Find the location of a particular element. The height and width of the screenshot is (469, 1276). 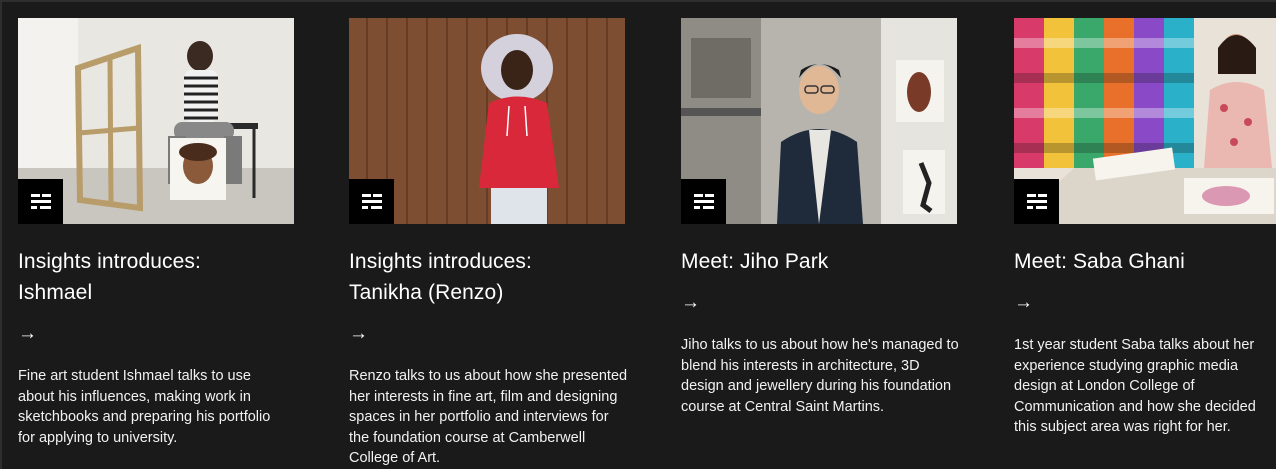

card-title: Meet: Saba Ghani is located at coordinates (1145, 261).